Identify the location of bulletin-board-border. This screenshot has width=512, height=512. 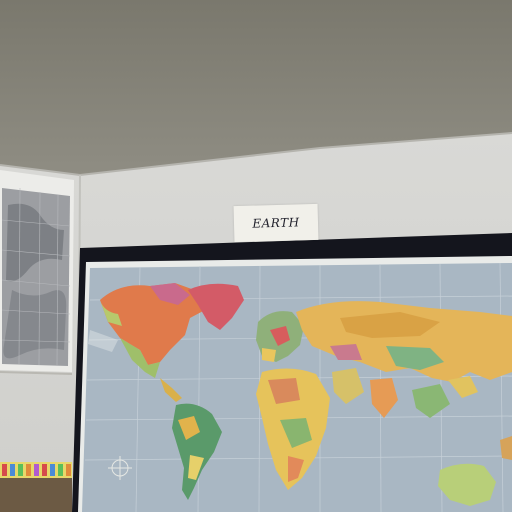
(36, 487).